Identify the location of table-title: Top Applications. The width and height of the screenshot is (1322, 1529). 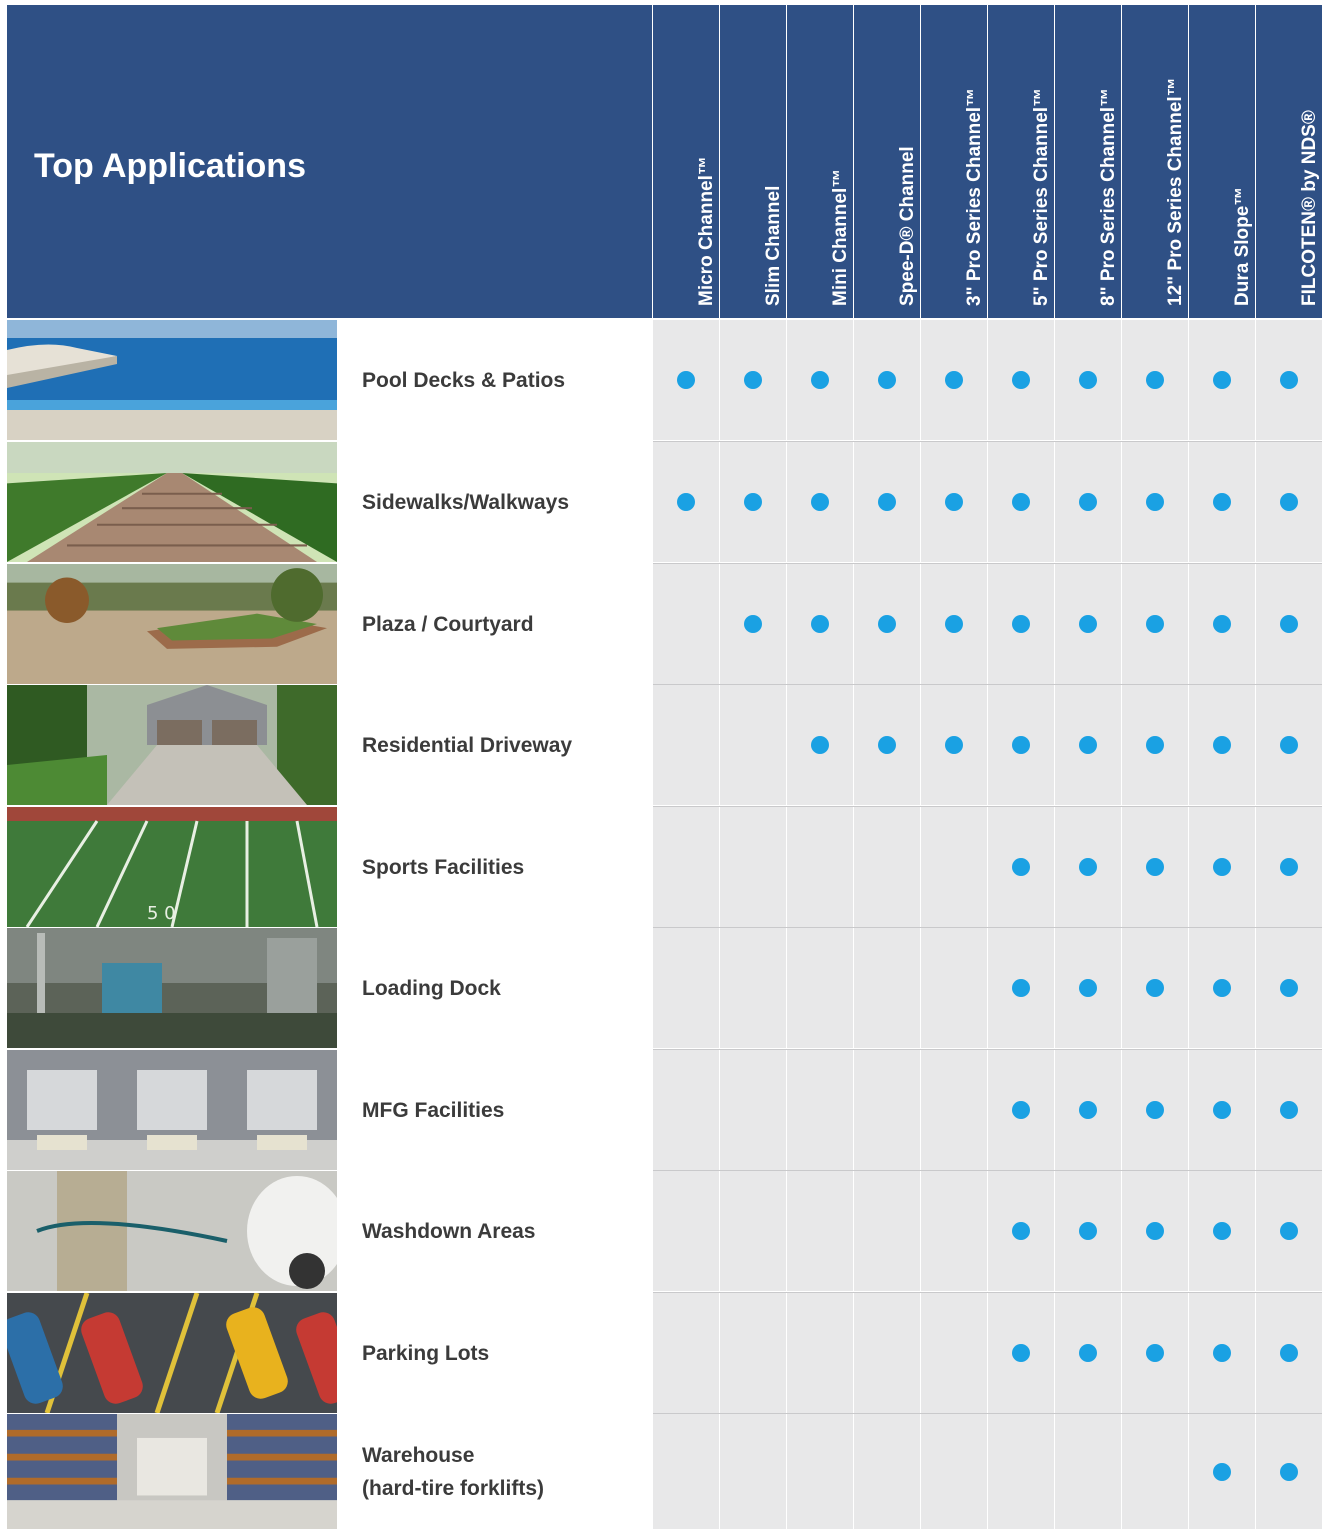
(170, 166).